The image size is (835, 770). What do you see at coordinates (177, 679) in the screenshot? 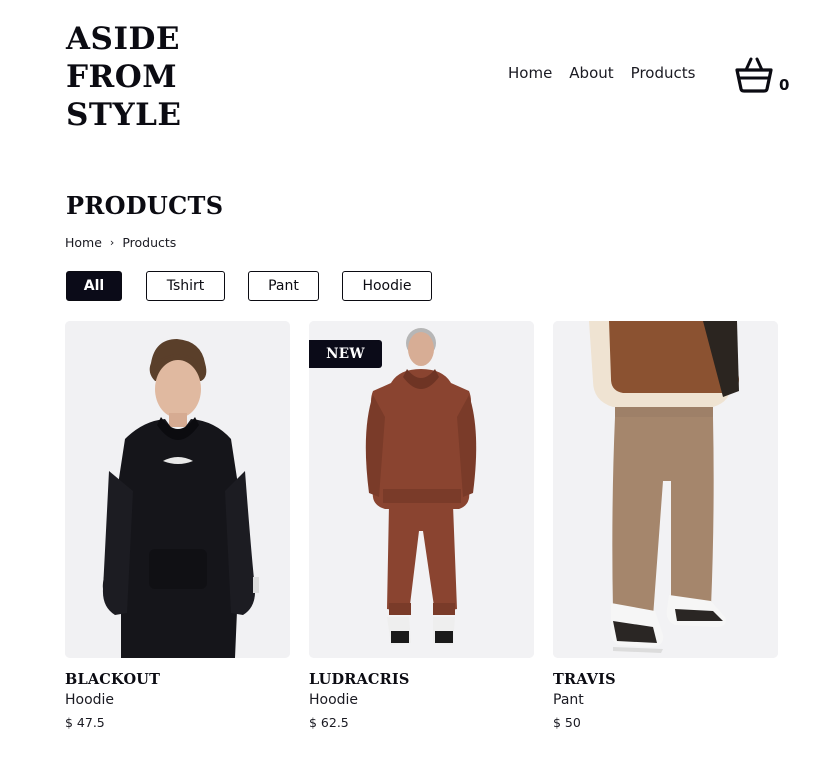
I see `product-name: BLACKOUT` at bounding box center [177, 679].